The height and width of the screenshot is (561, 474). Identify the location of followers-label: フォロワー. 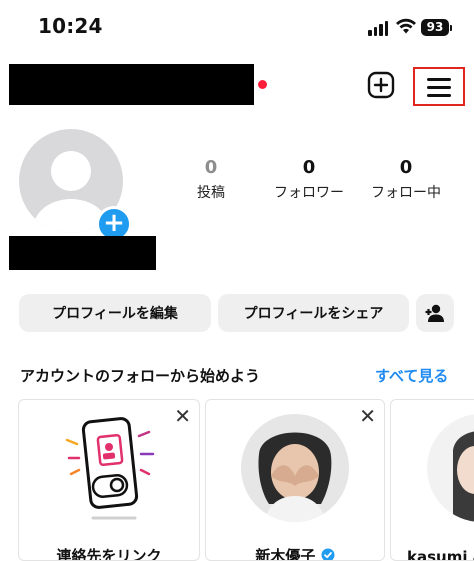
(309, 192).